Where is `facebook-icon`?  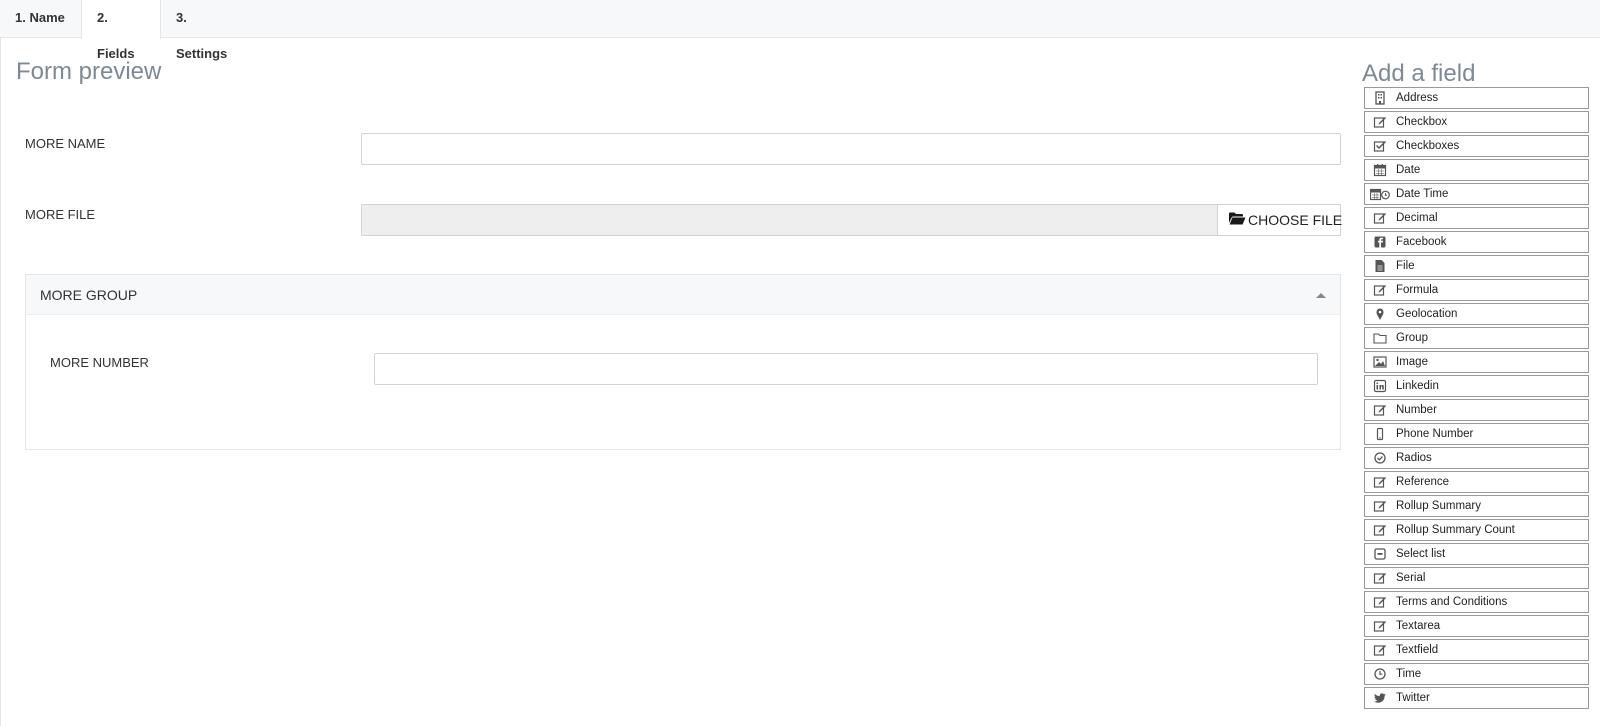
facebook-icon is located at coordinates (1380, 242).